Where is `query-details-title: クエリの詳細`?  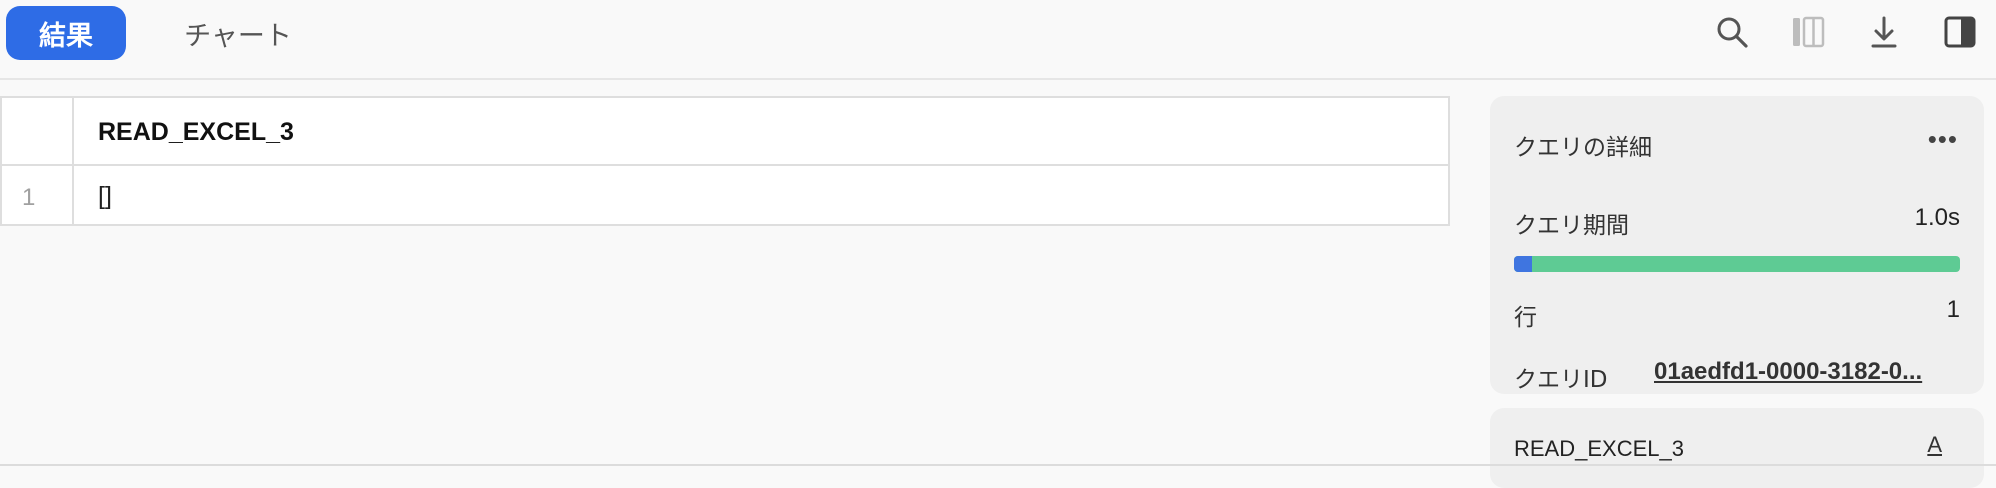 query-details-title: クエリの詳細 is located at coordinates (1583, 148).